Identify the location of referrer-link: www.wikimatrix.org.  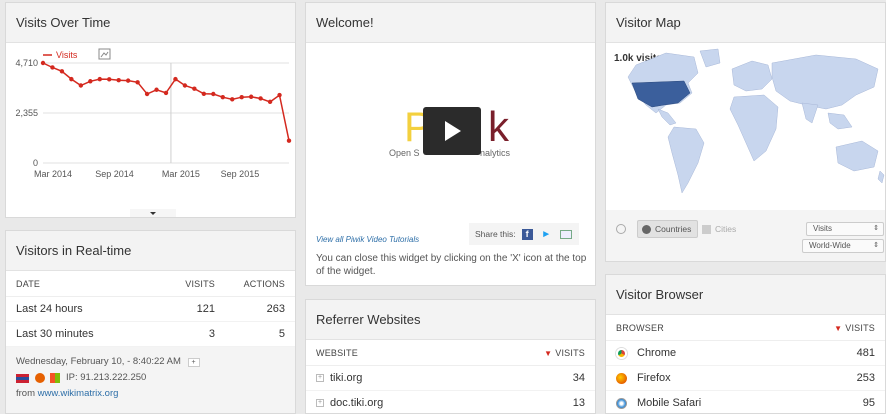
(78, 393).